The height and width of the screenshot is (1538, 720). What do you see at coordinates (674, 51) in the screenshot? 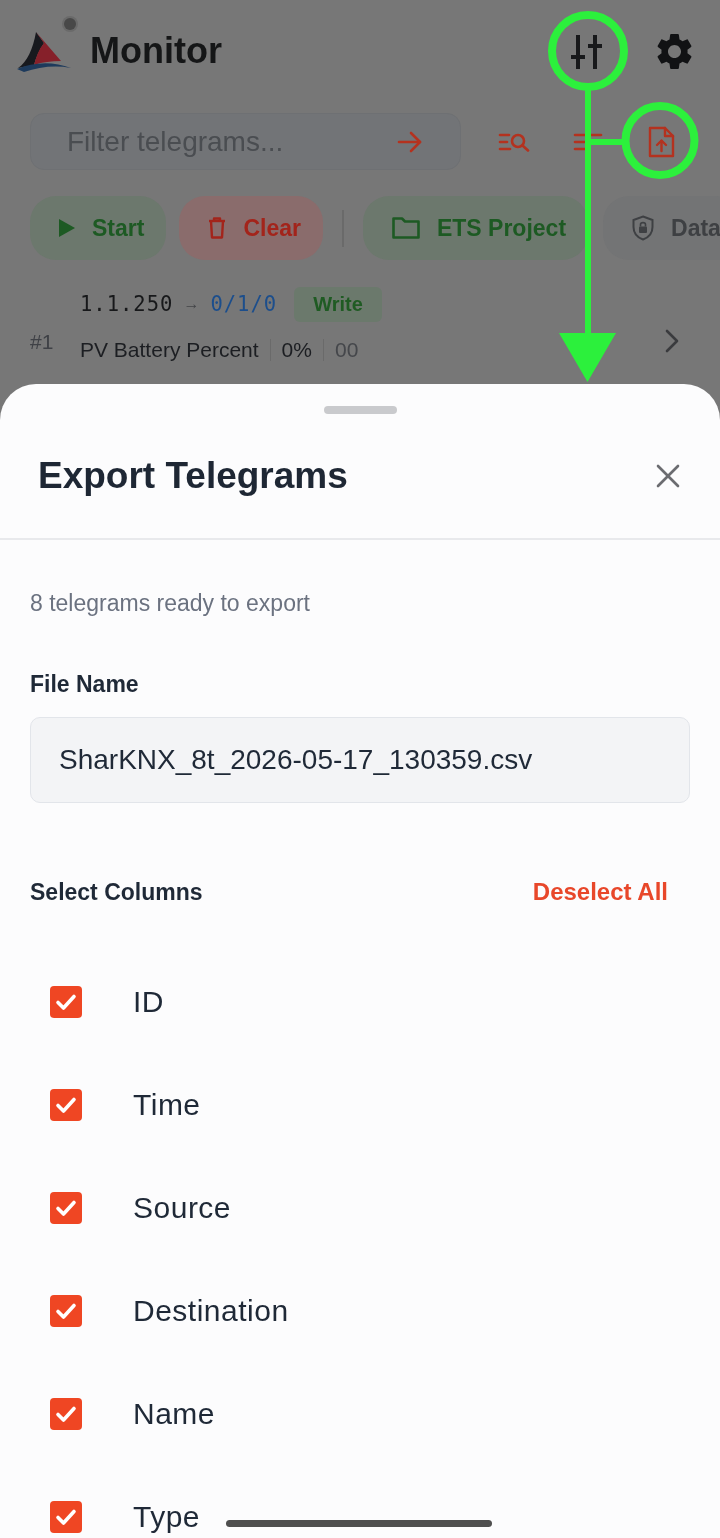
I see `settings-icon` at bounding box center [674, 51].